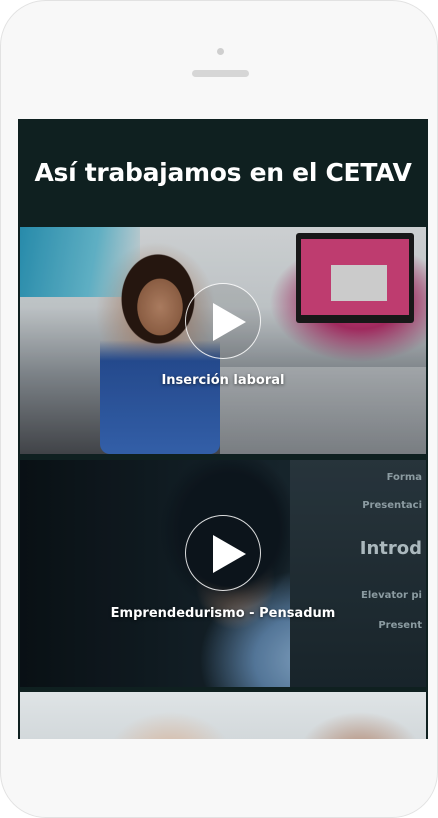  What do you see at coordinates (223, 613) in the screenshot?
I see `video-caption: Emprendedurismo - Pensadum` at bounding box center [223, 613].